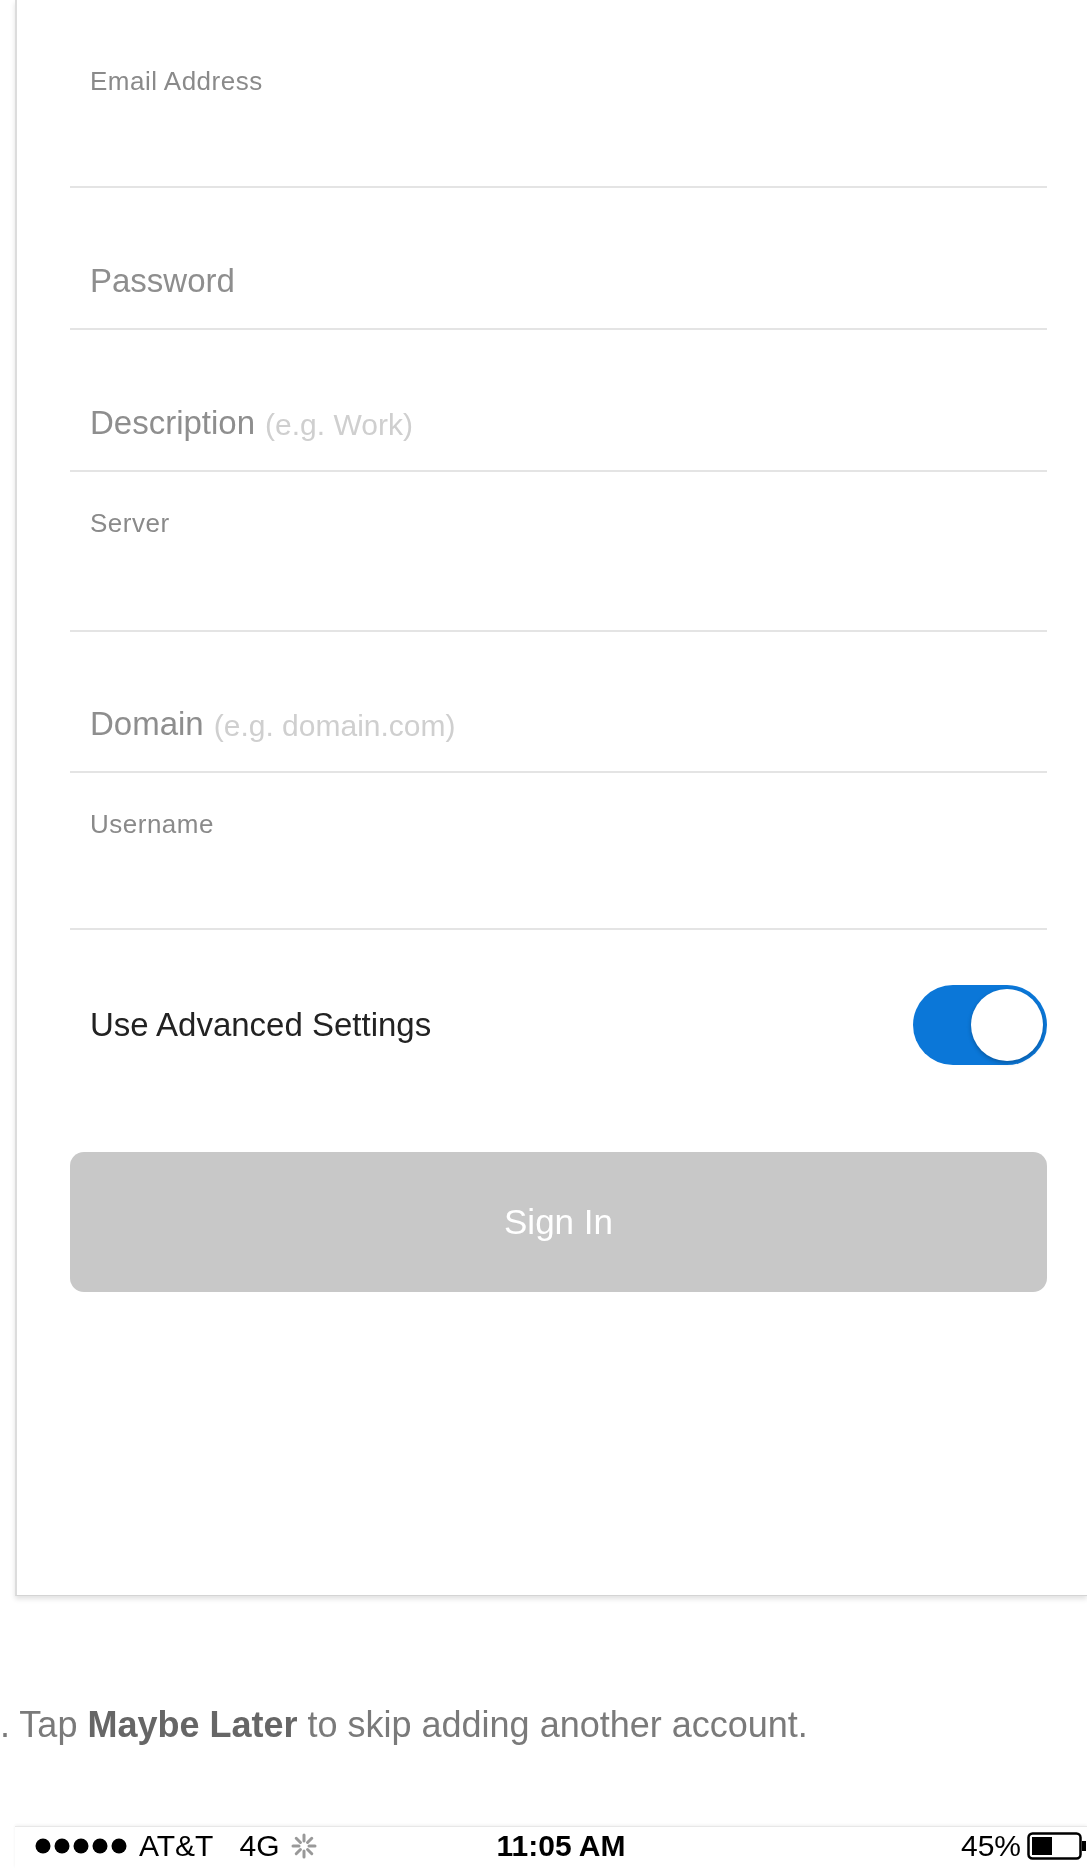 Image resolution: width=1087 pixels, height=1868 pixels. I want to click on username-field: Username, so click(558, 851).